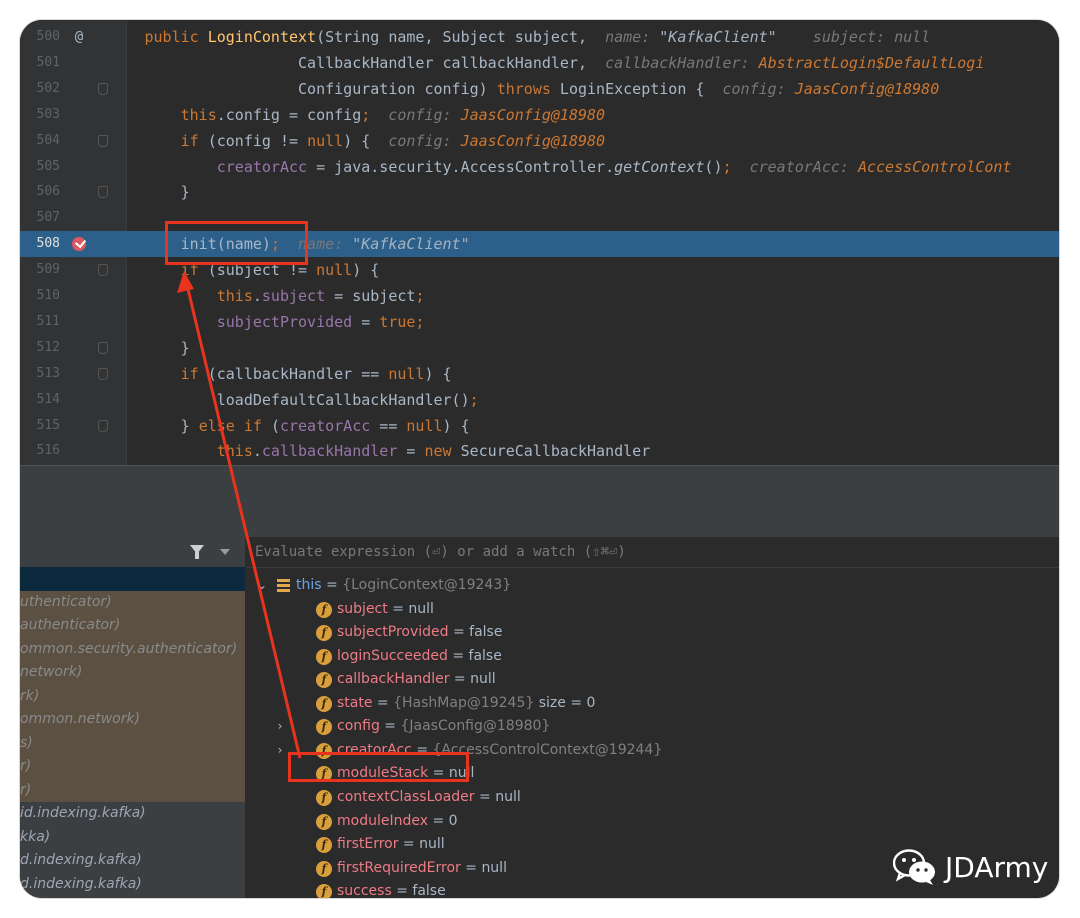  What do you see at coordinates (325, 425) in the screenshot?
I see `code-token: creatorAcc` at bounding box center [325, 425].